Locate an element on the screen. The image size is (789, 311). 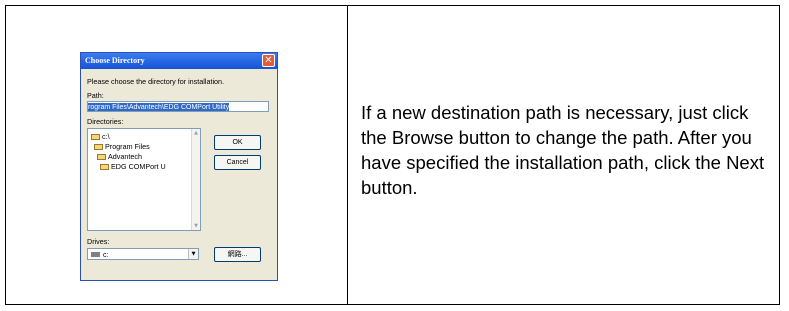
directory-label: EDG COMPort U is located at coordinates (138, 166).